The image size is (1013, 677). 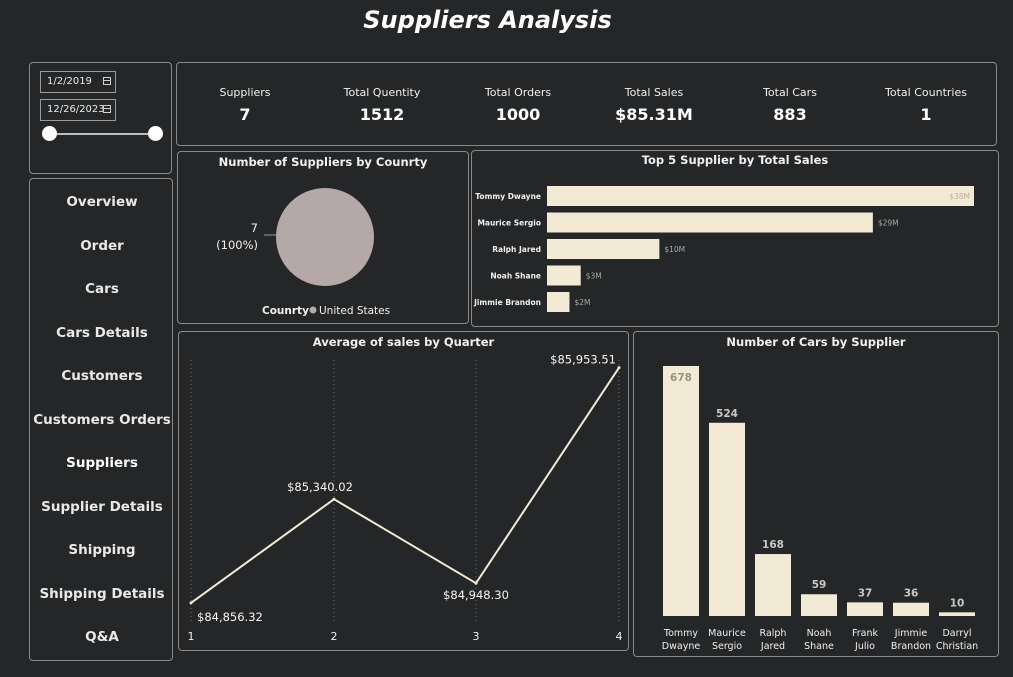 I want to click on nav-item-q-a: Q&A, so click(x=102, y=637).